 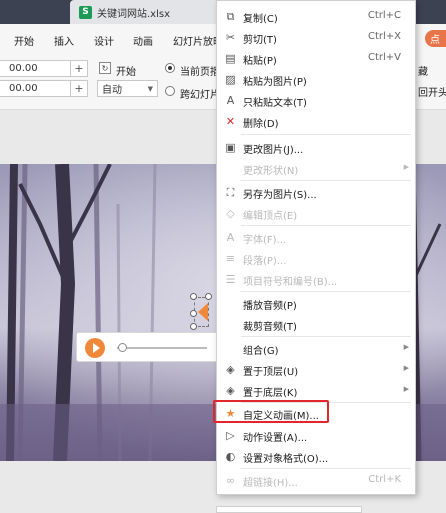 What do you see at coordinates (230, 147) in the screenshot?
I see `change-picture-icon: ▣` at bounding box center [230, 147].